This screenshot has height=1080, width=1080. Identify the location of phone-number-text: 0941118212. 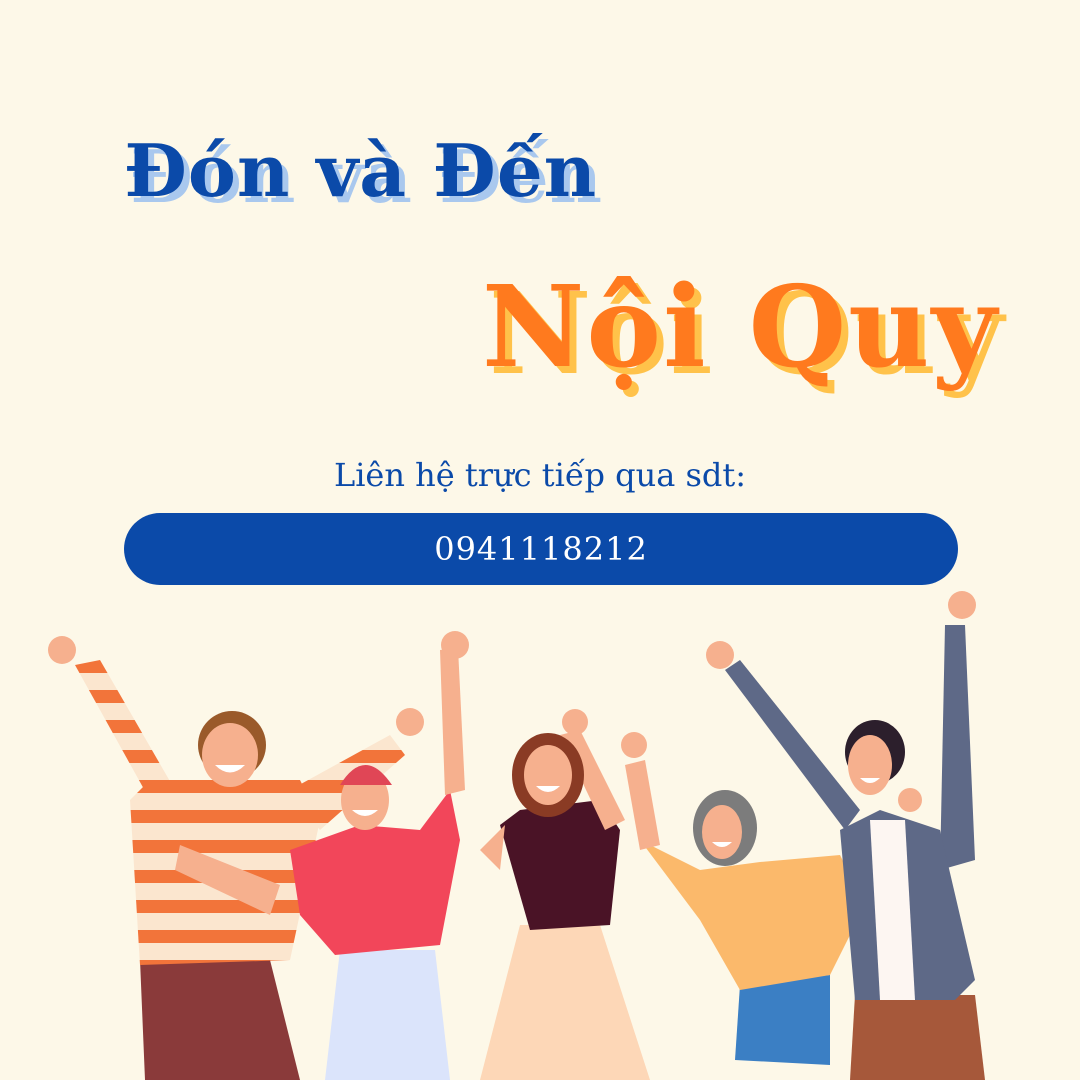
(541, 549).